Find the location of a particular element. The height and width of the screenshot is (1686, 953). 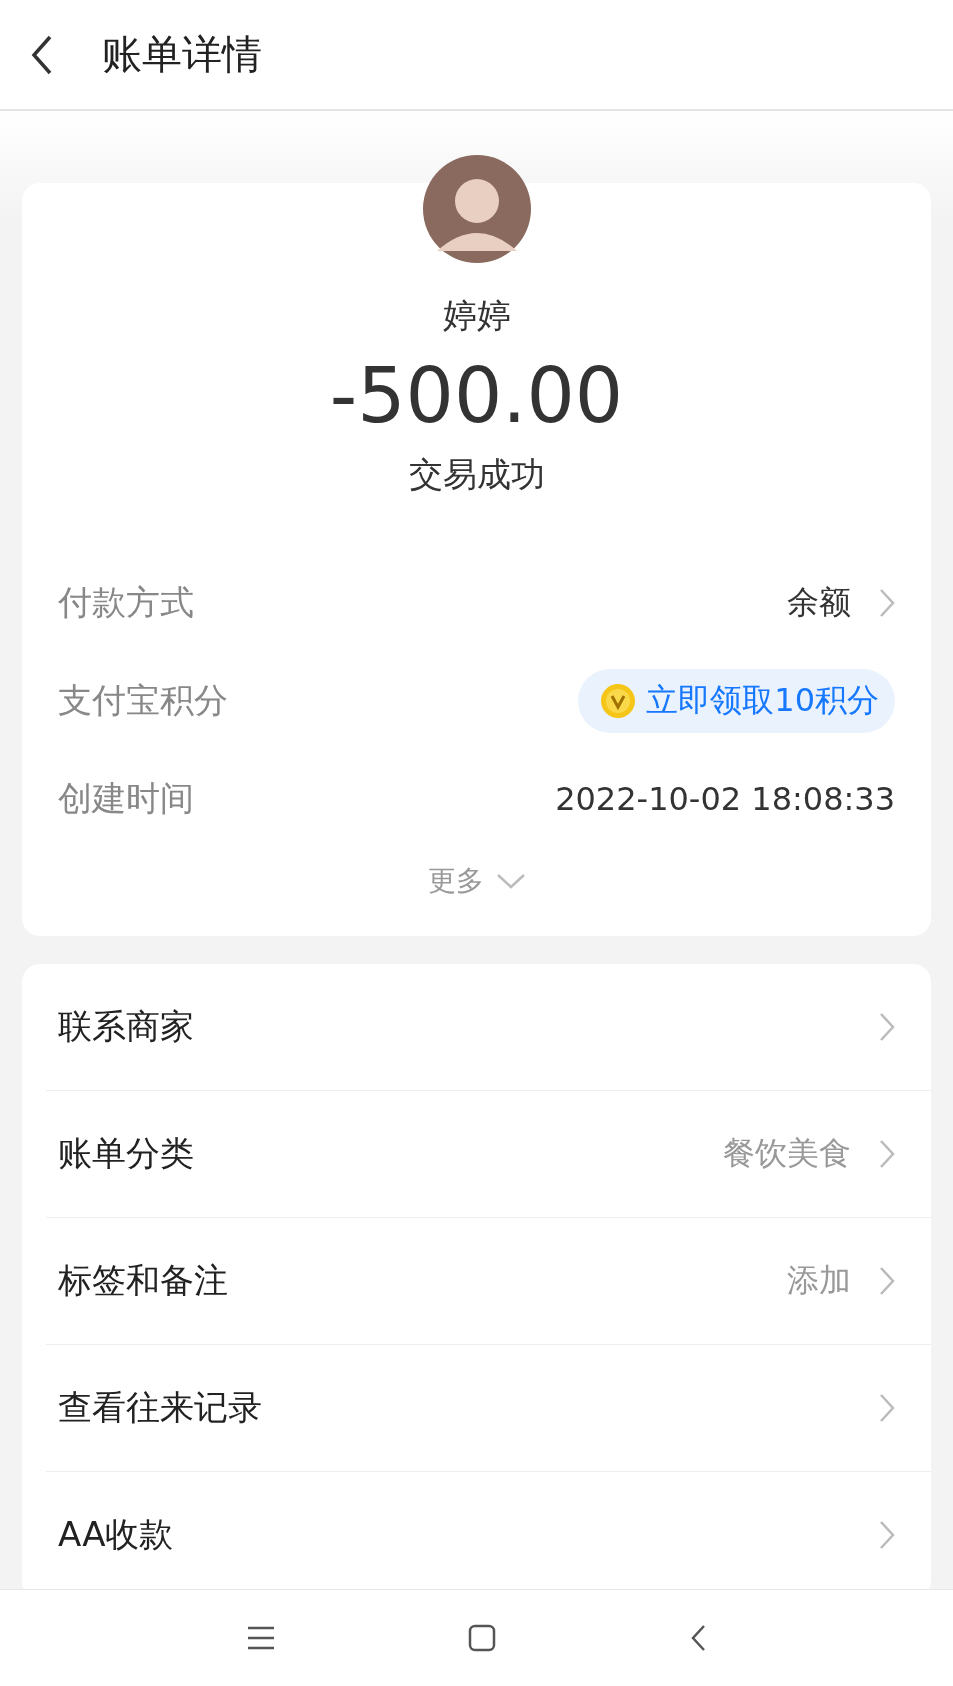

row-value: 餐饮美食 is located at coordinates (787, 1153).